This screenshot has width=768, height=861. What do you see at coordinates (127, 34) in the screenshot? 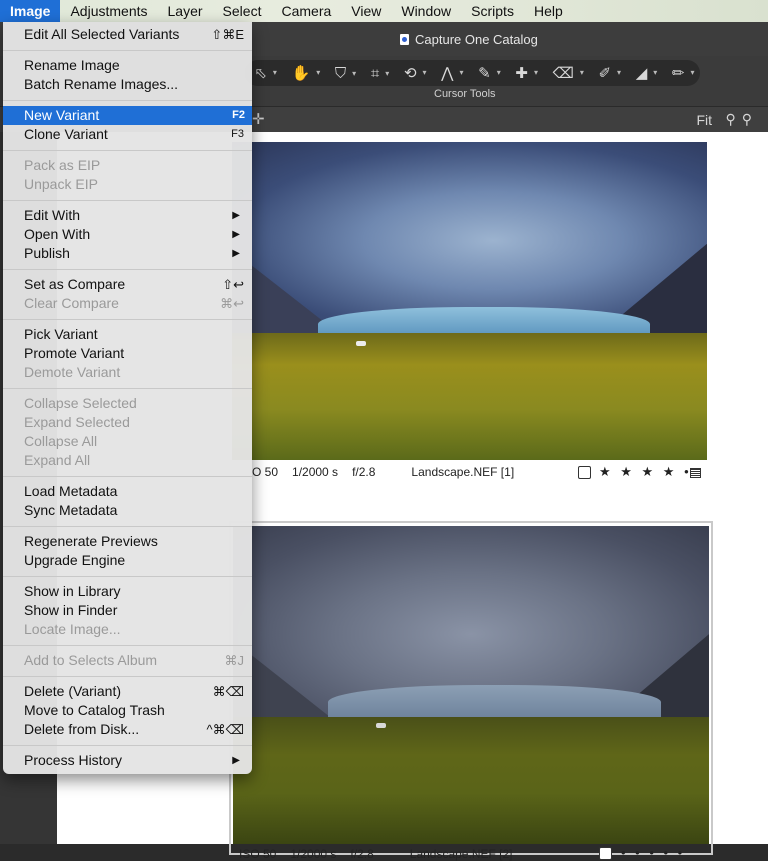
I see `menu-item-edit-all-selected-variants: Edit All Selected Variants ⇧⌘E` at bounding box center [127, 34].